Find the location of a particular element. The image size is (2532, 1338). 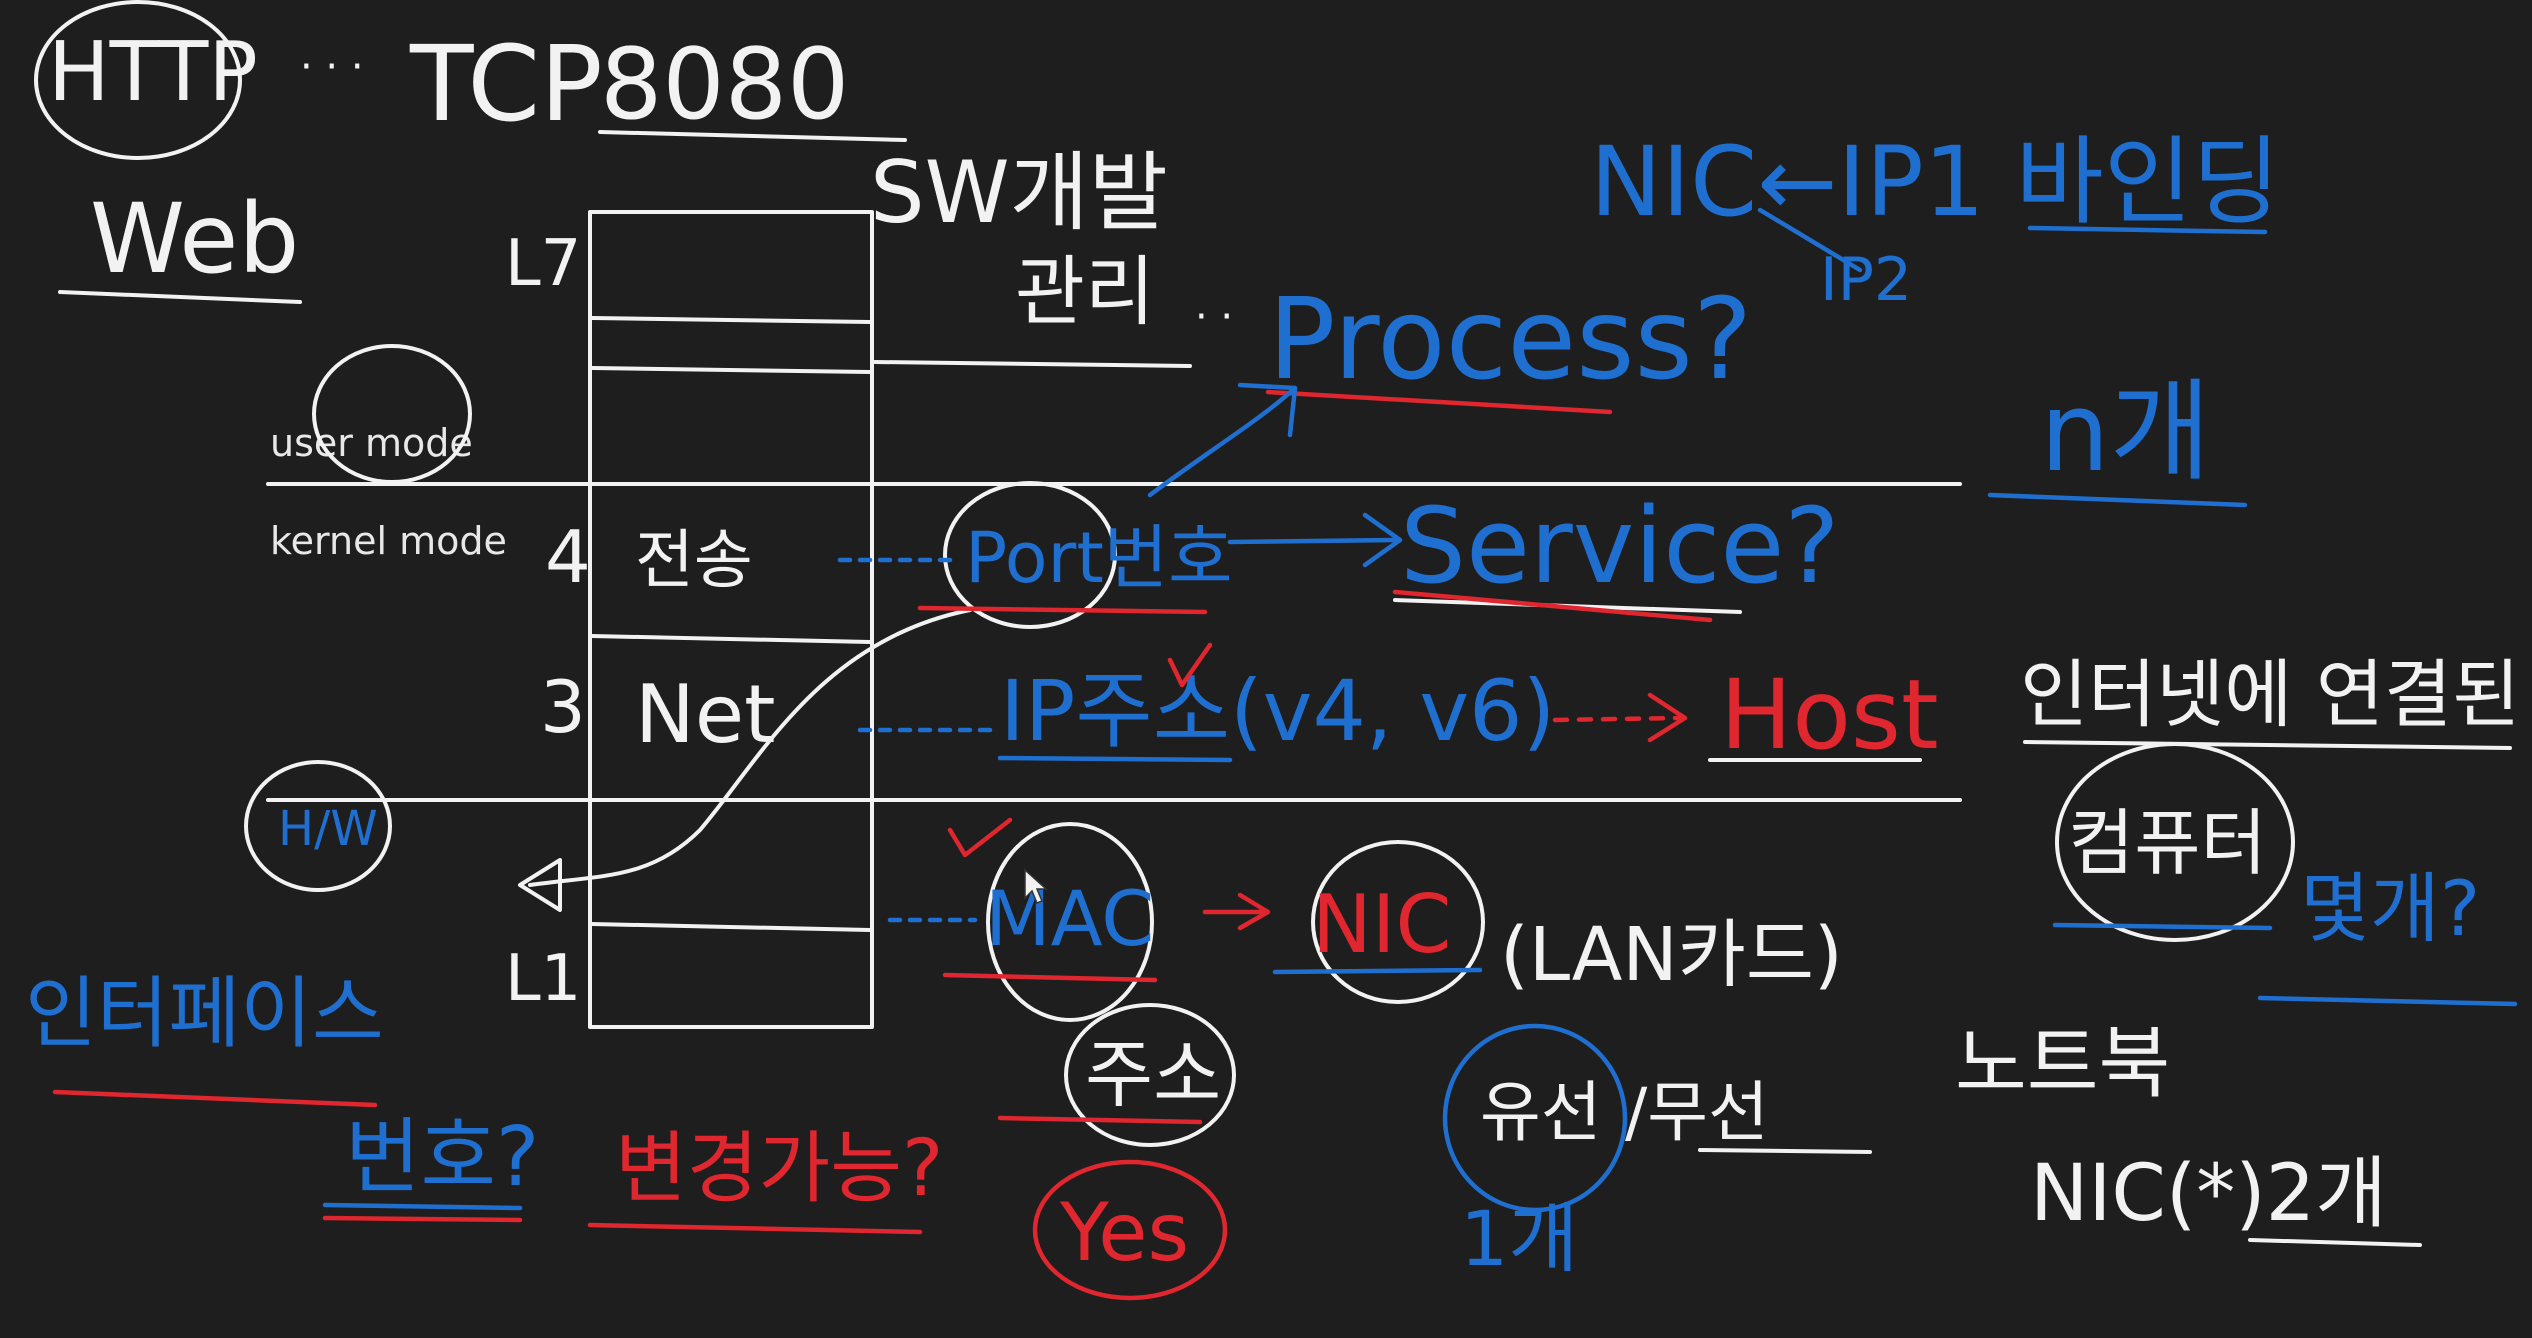

nic-2-label: NIC(*)2개 is located at coordinates (2208, 1194).